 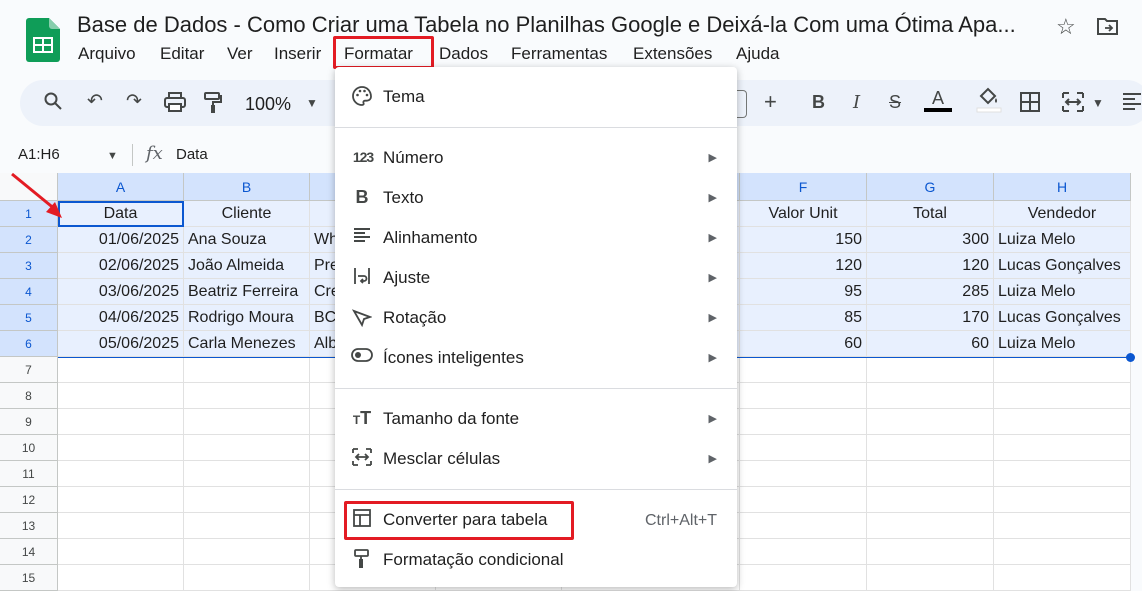 I want to click on print-icon, so click(x=175, y=105).